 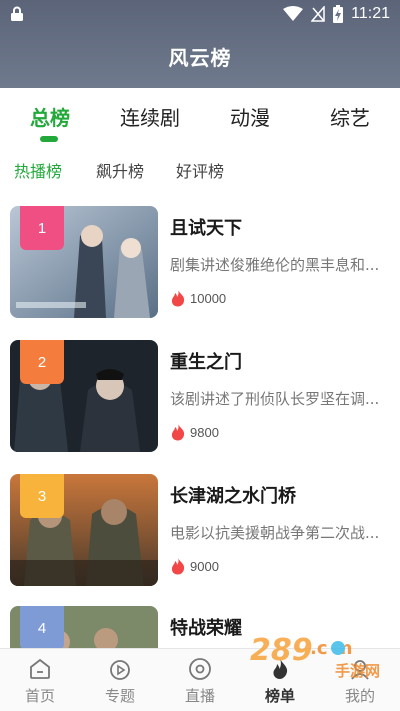 What do you see at coordinates (42, 628) in the screenshot?
I see `rank-badge: 4` at bounding box center [42, 628].